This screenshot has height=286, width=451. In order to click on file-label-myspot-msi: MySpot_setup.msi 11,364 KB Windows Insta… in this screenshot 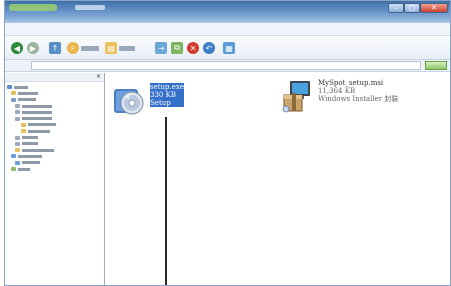, I will do `click(358, 91)`.